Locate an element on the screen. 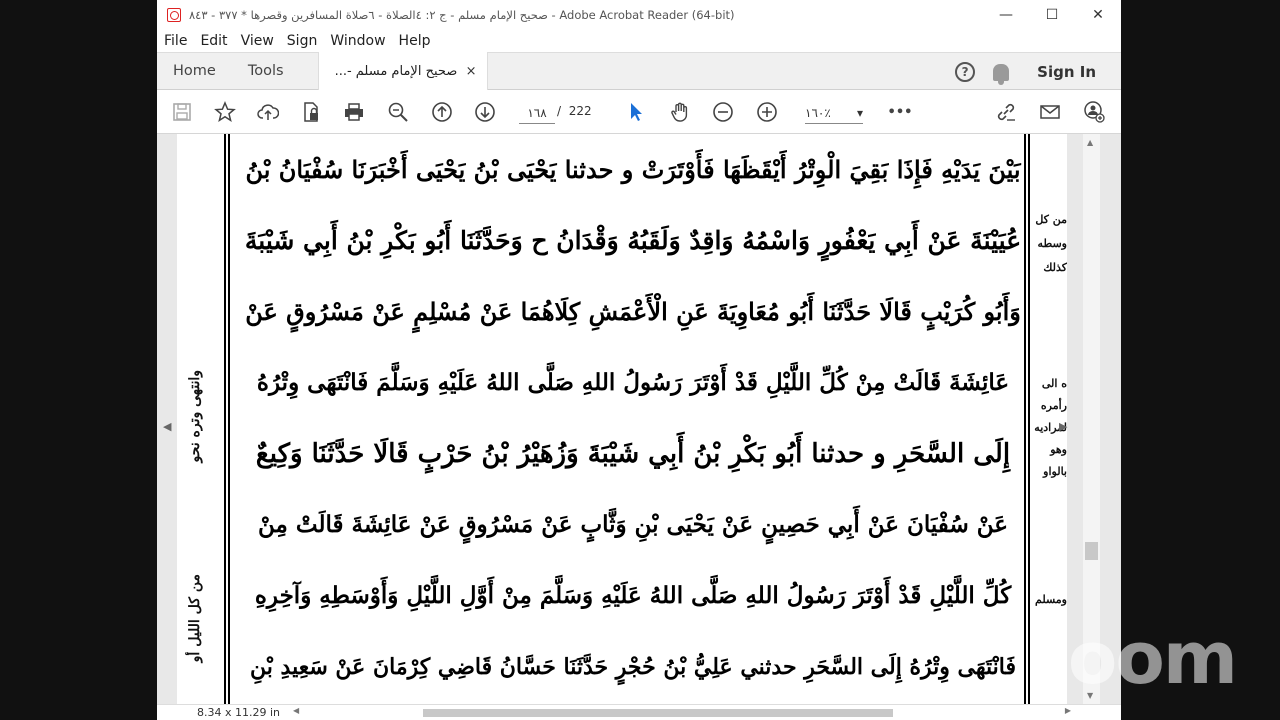 The width and height of the screenshot is (1280, 720). right-margin-note: وهو is located at coordinates (1058, 449).